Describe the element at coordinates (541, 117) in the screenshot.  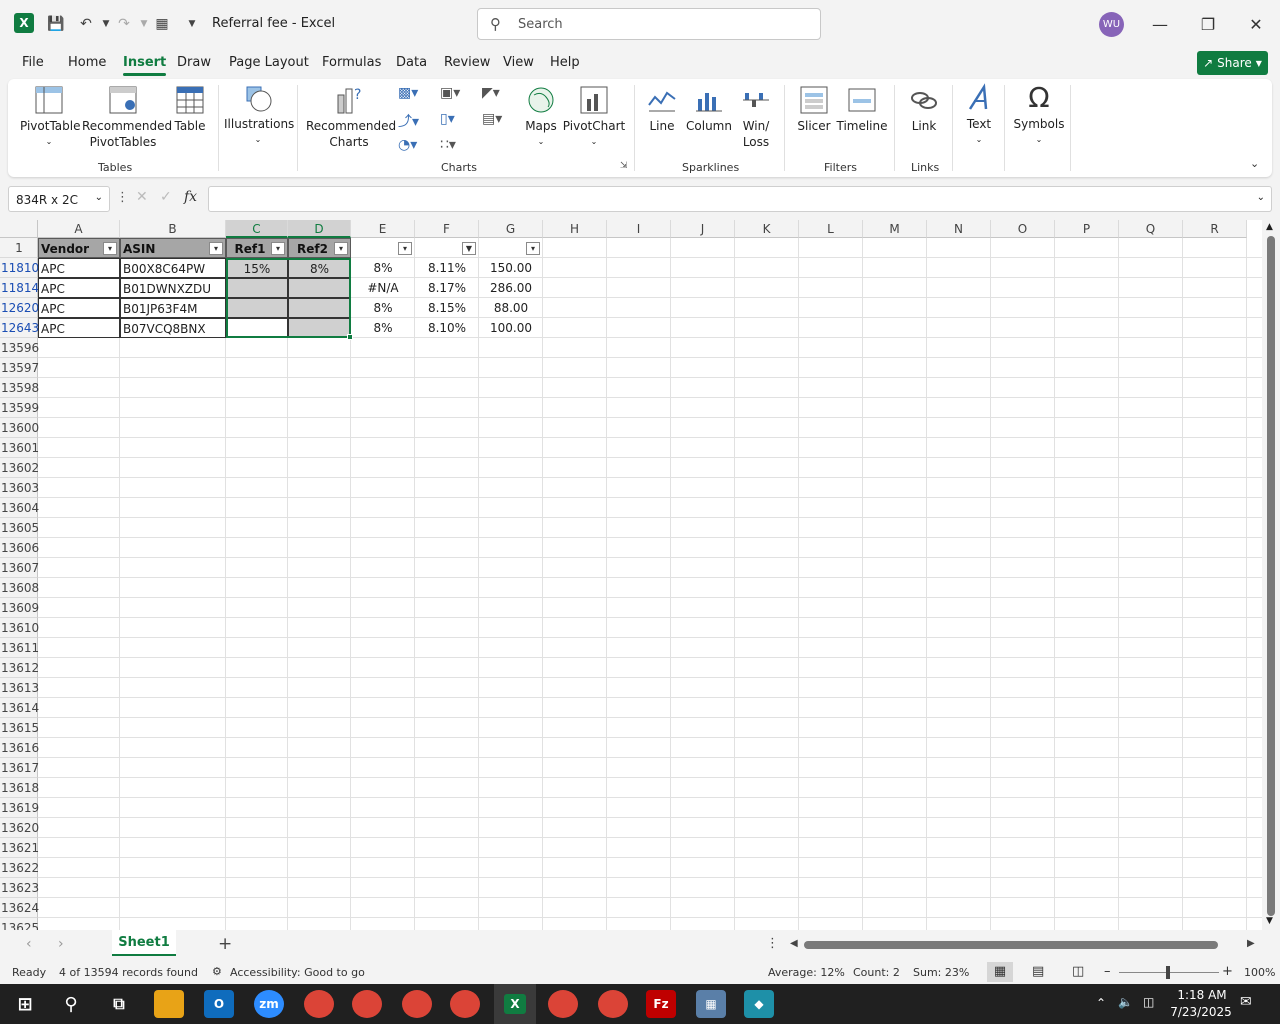
I see `maps-button: Maps ⌄` at that location.